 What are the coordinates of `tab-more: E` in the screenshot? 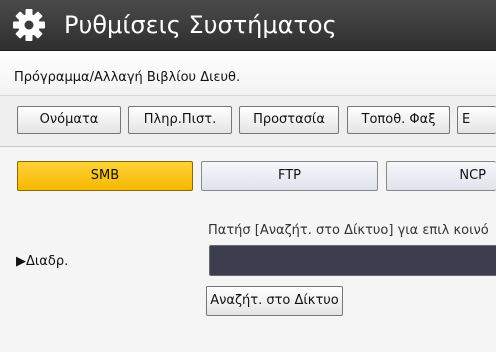 It's located at (476, 120).